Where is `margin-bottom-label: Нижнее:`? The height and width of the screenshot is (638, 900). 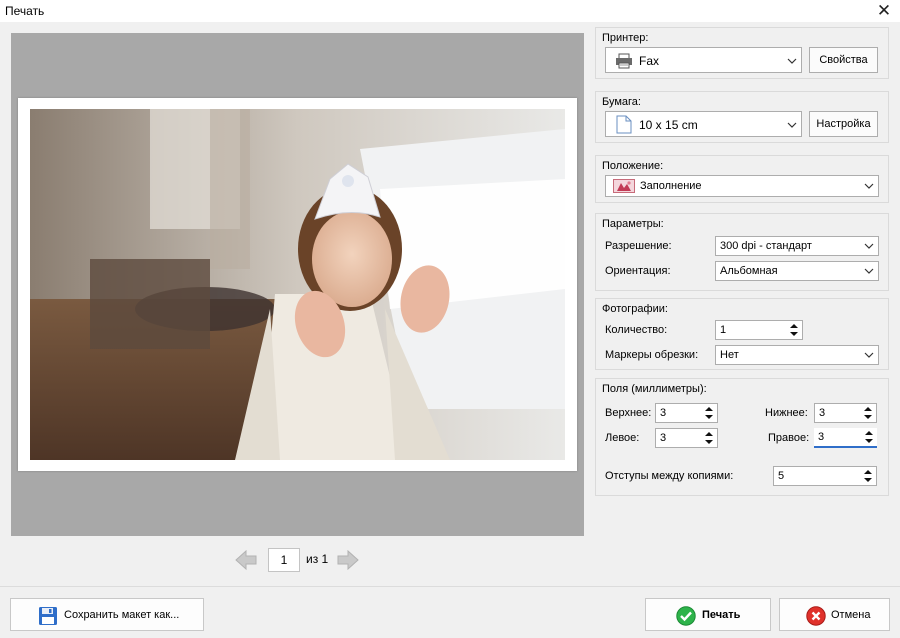 margin-bottom-label: Нижнее: is located at coordinates (786, 413).